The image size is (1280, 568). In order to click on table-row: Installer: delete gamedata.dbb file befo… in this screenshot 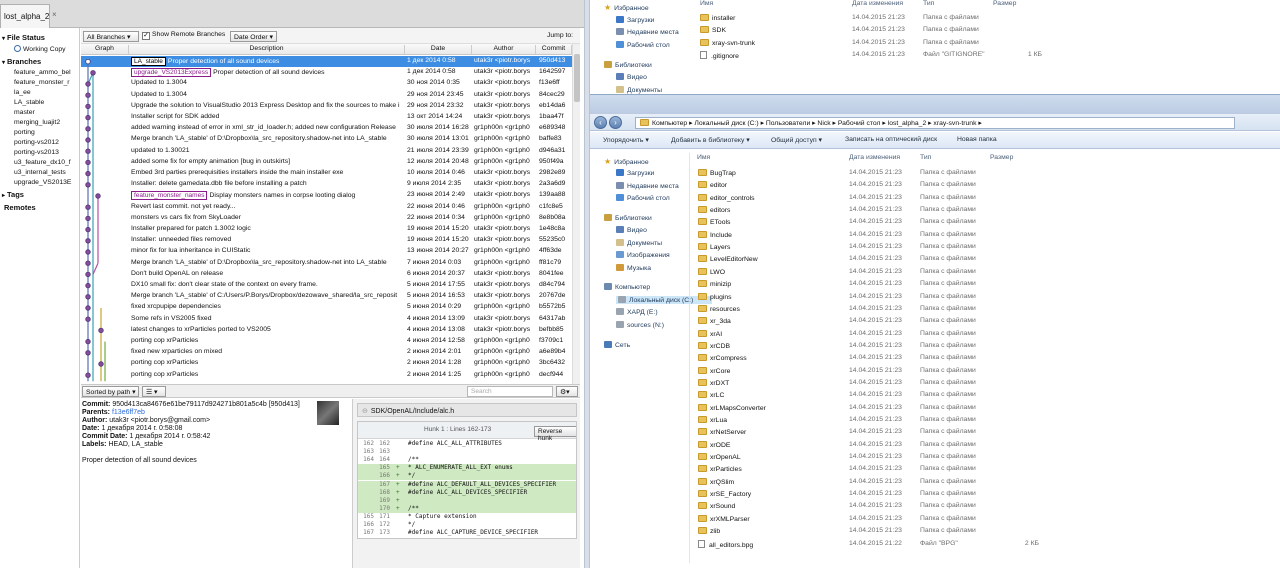, I will do `click(326, 184)`.